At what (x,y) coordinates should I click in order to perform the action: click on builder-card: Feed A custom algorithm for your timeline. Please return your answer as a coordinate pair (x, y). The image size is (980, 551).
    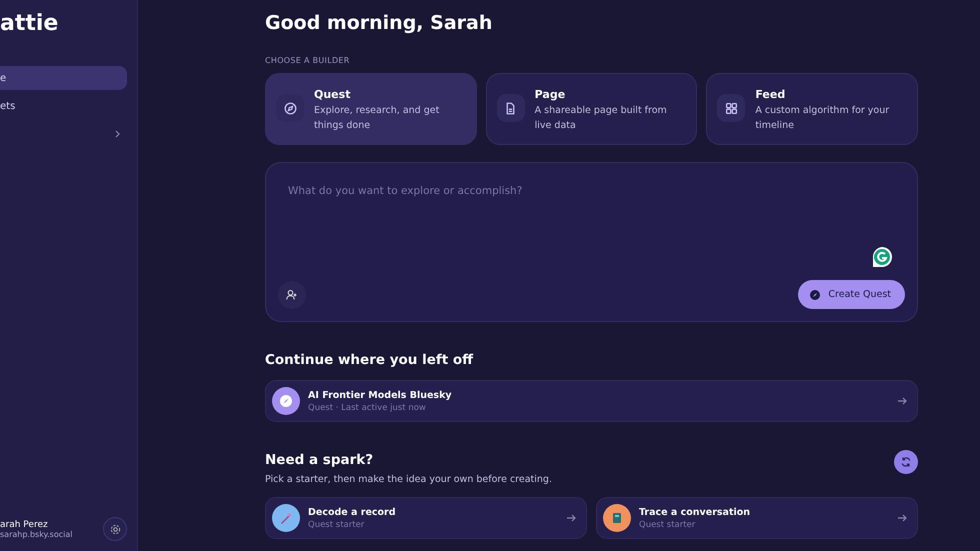
    Looking at the image, I should click on (812, 109).